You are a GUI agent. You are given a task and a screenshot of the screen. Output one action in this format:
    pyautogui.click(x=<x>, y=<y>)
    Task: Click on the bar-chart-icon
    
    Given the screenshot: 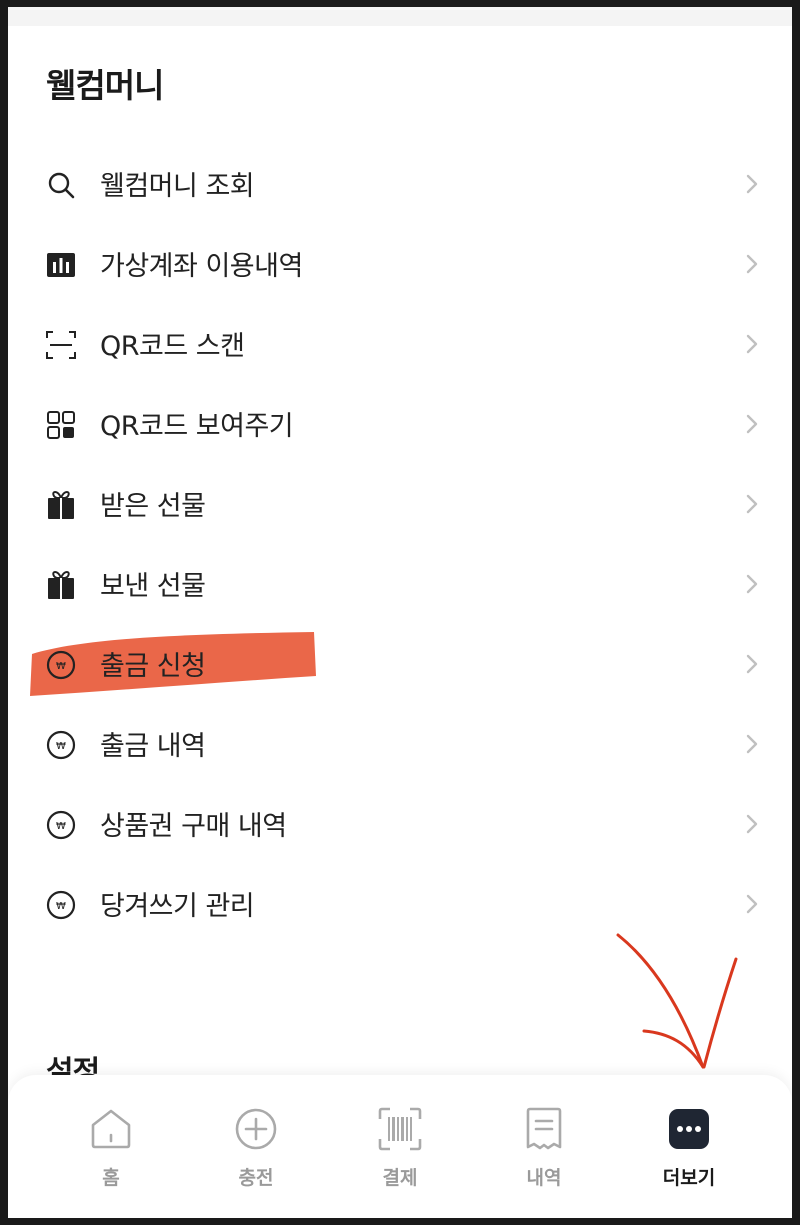 What is the action you would take?
    pyautogui.click(x=61, y=265)
    